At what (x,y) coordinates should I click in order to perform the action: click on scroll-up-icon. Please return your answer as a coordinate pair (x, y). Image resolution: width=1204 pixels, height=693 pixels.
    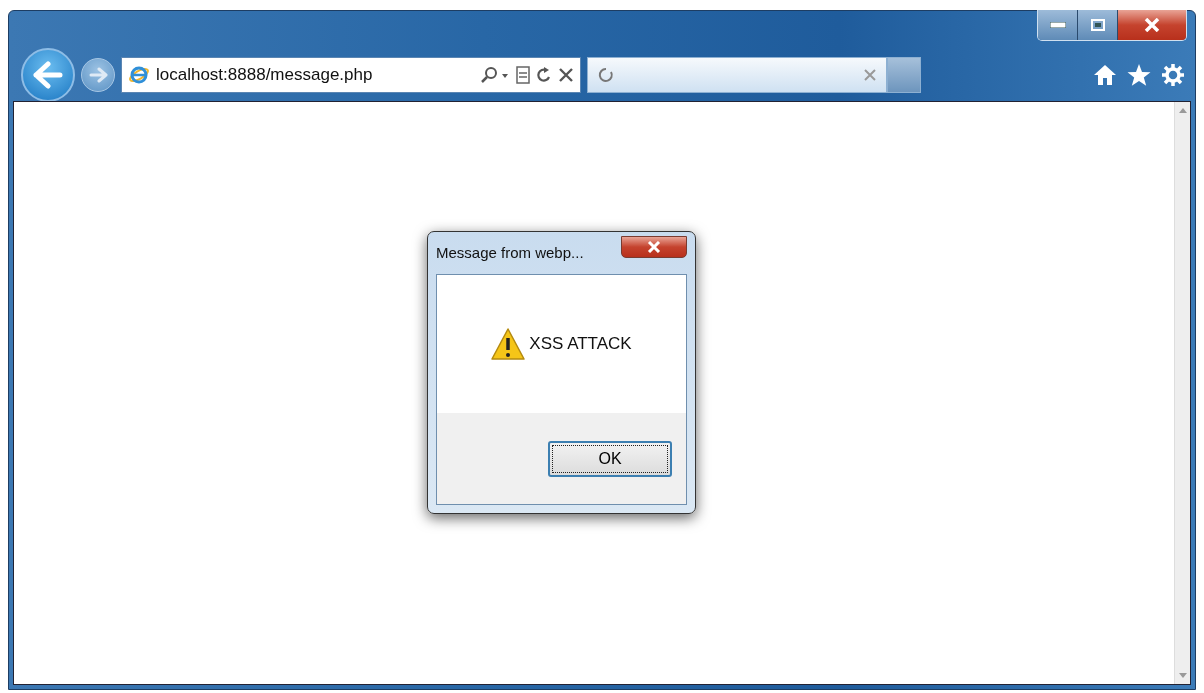
    Looking at the image, I should click on (1182, 110).